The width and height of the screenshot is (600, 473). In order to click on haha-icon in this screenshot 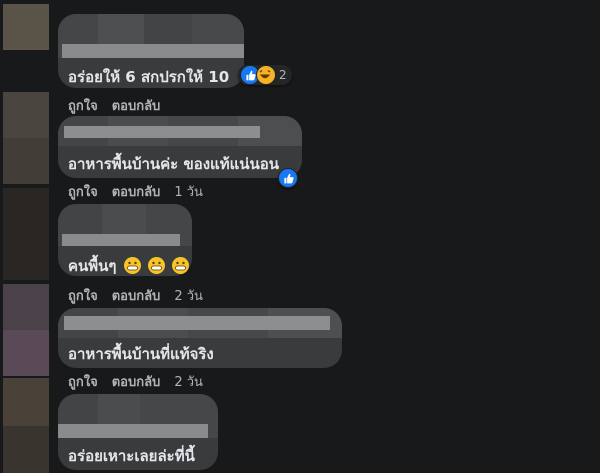, I will do `click(266, 75)`.